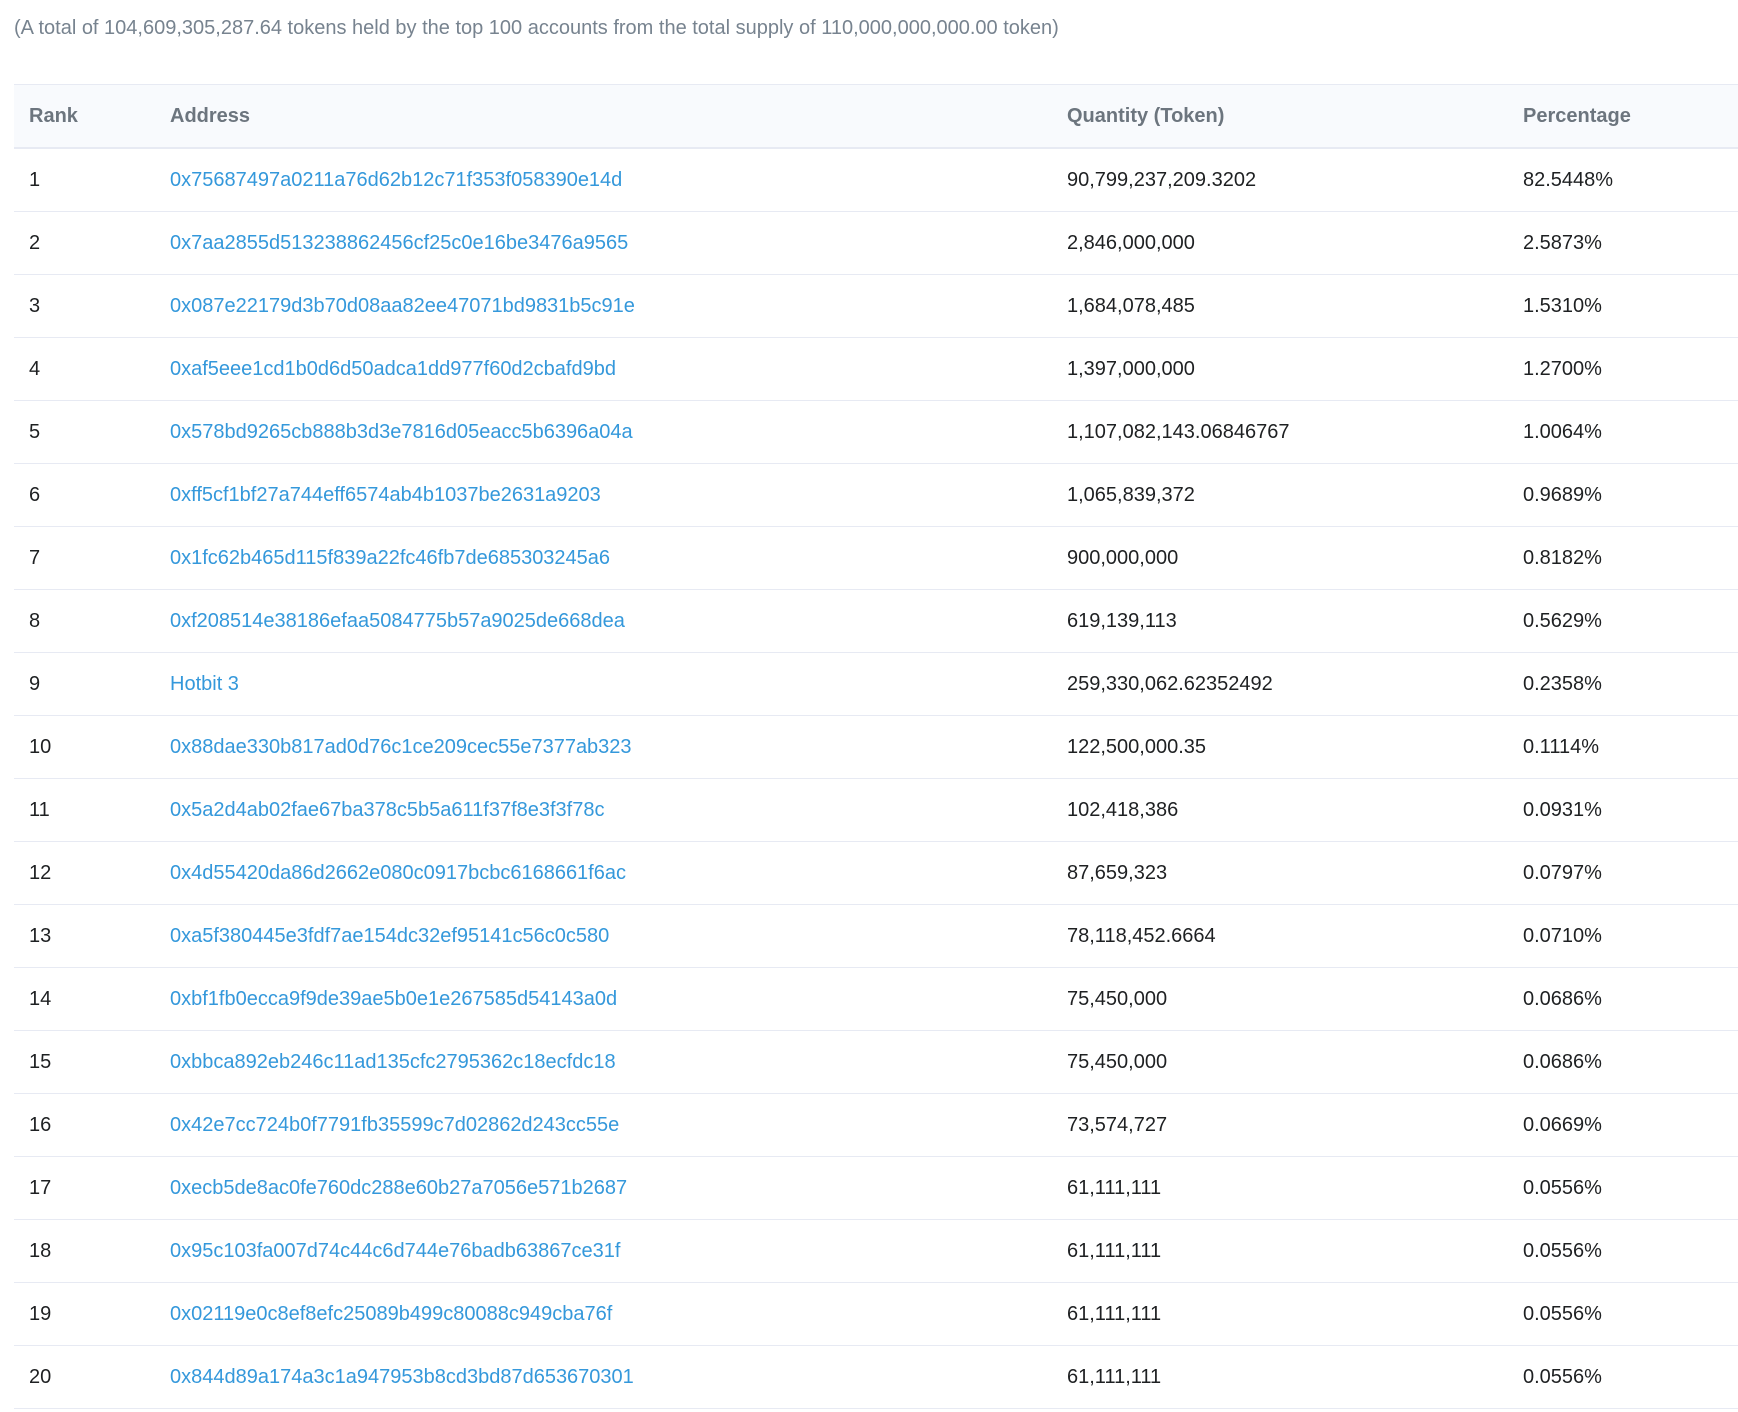 The image size is (1738, 1412). What do you see at coordinates (1280, 558) in the screenshot?
I see `quantity-cell: 900,000,000` at bounding box center [1280, 558].